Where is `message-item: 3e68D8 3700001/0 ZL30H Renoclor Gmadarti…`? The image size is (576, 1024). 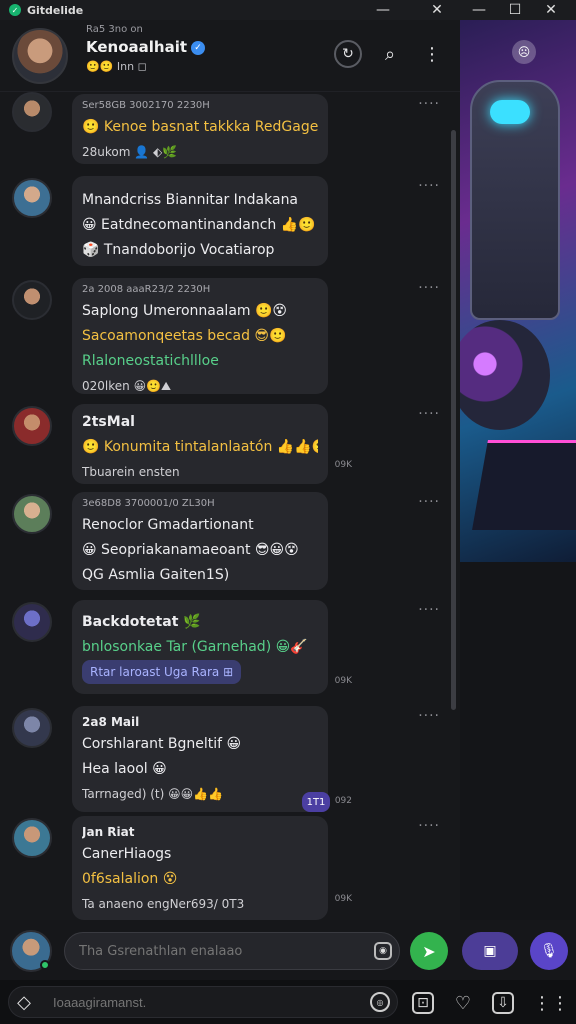 message-item: 3e68D8 3700001/0 ZL30H Renoclor Gmadarti… is located at coordinates (230, 542).